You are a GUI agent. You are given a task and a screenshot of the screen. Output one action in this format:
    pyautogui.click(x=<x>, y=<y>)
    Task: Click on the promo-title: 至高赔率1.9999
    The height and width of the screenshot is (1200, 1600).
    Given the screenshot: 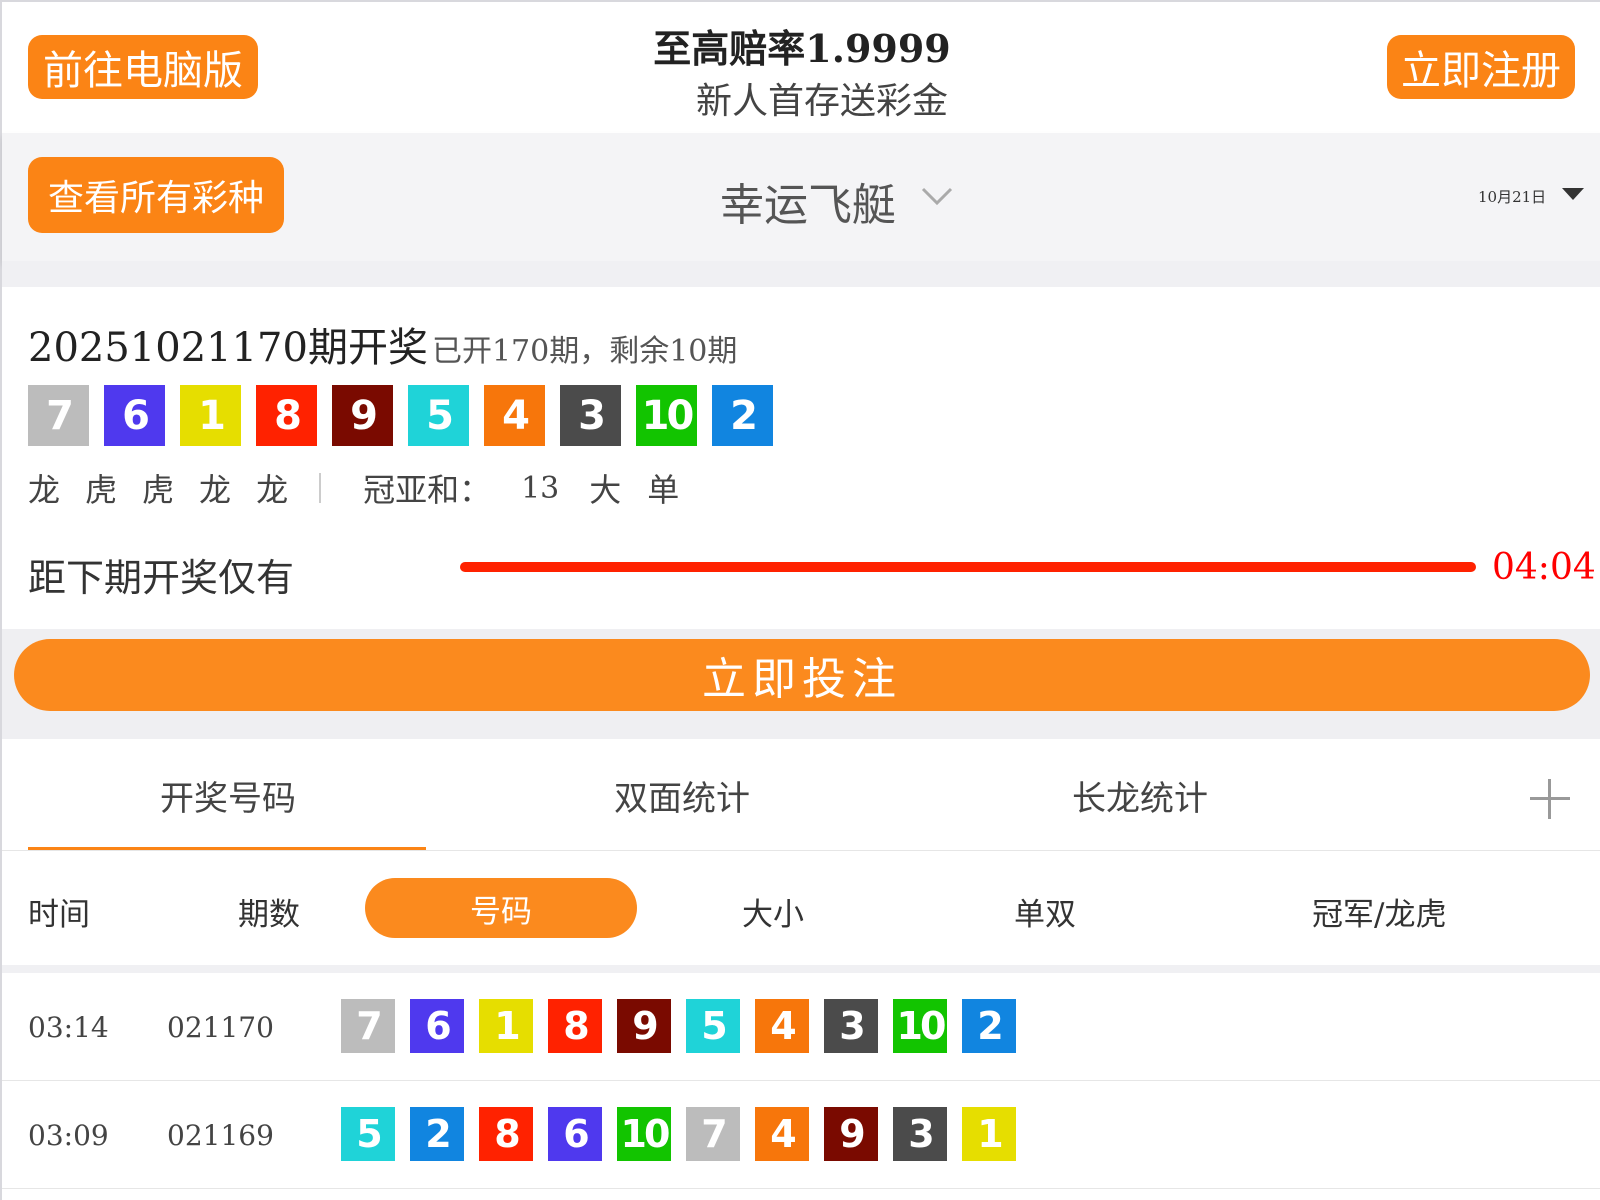 What is the action you would take?
    pyautogui.click(x=802, y=48)
    